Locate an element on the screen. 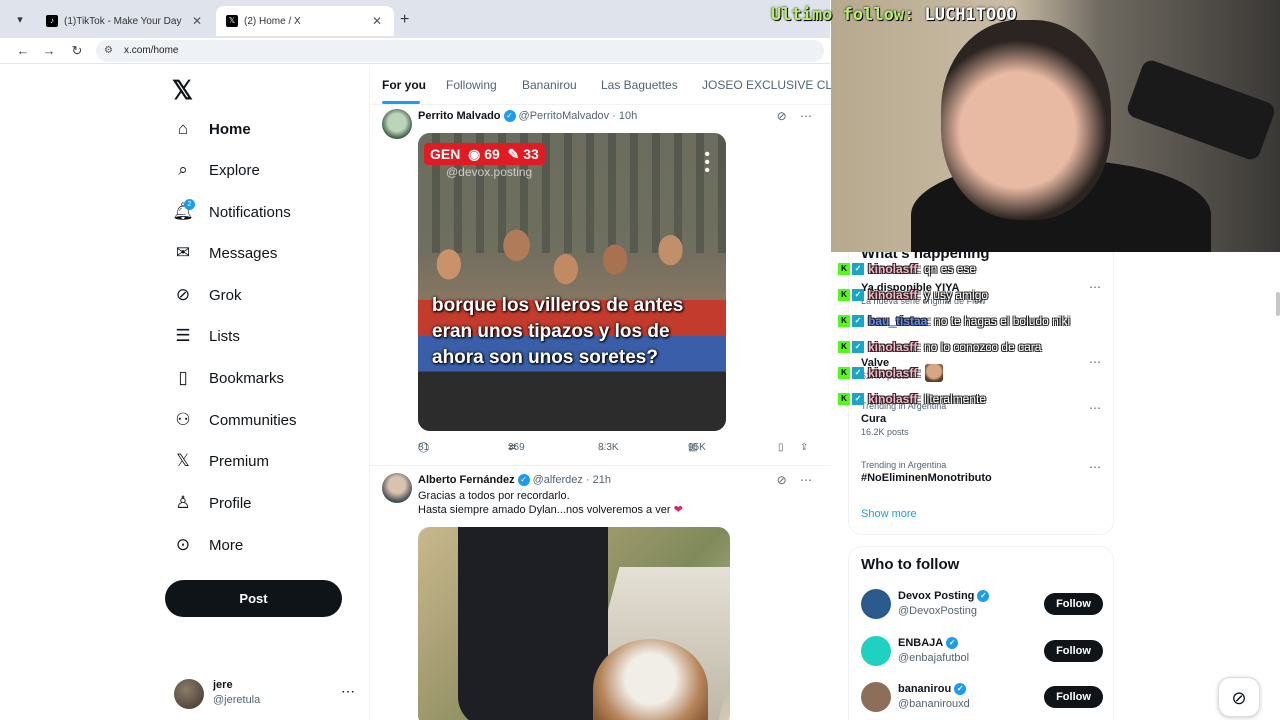 The height and width of the screenshot is (720, 1280). nav-label: Profile is located at coordinates (230, 503).